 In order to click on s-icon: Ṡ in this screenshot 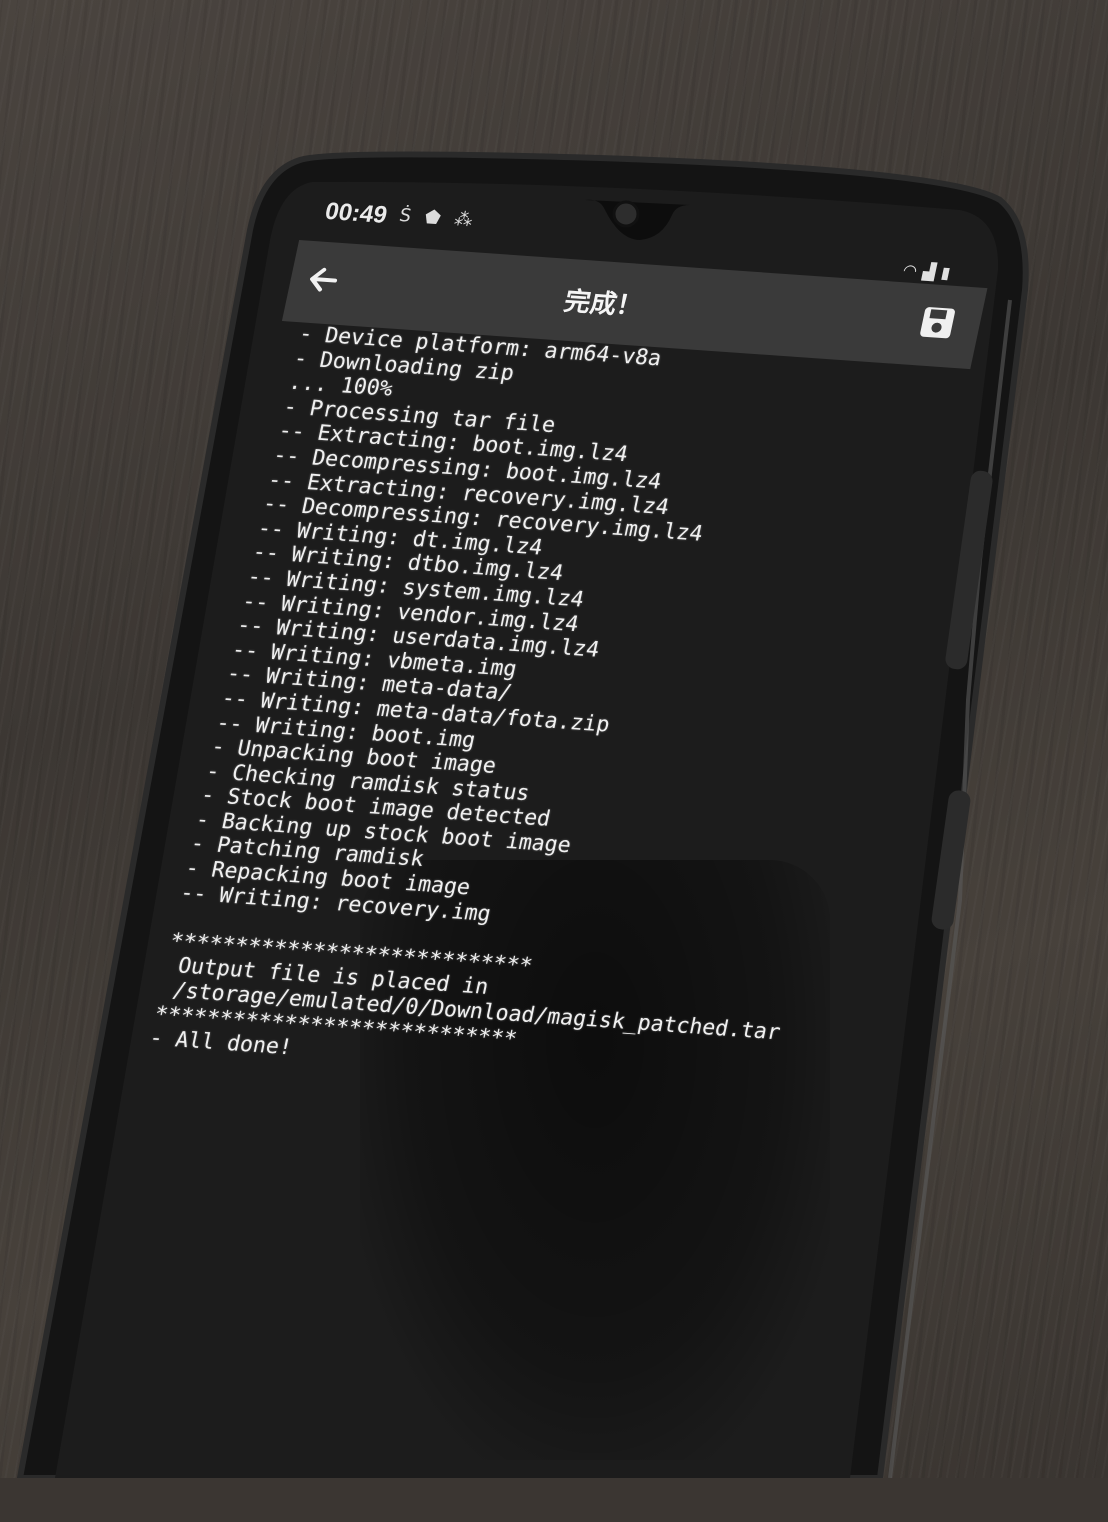, I will do `click(405, 216)`.